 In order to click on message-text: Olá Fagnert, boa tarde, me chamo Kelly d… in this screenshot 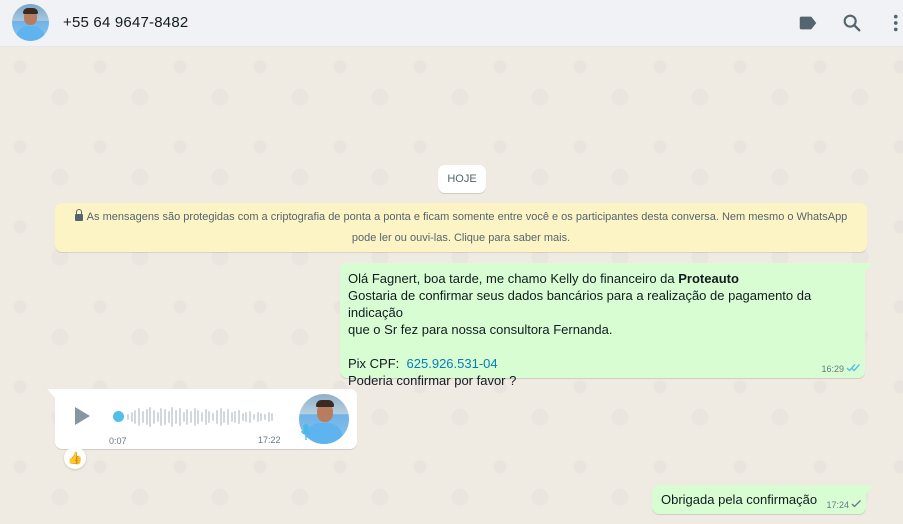, I will do `click(513, 278)`.